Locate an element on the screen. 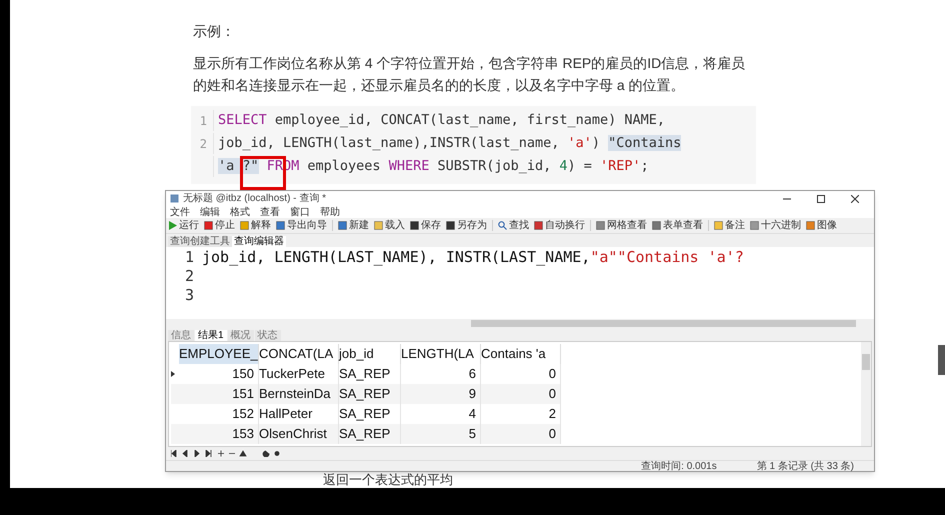  vertical-scrollbar is located at coordinates (866, 394).